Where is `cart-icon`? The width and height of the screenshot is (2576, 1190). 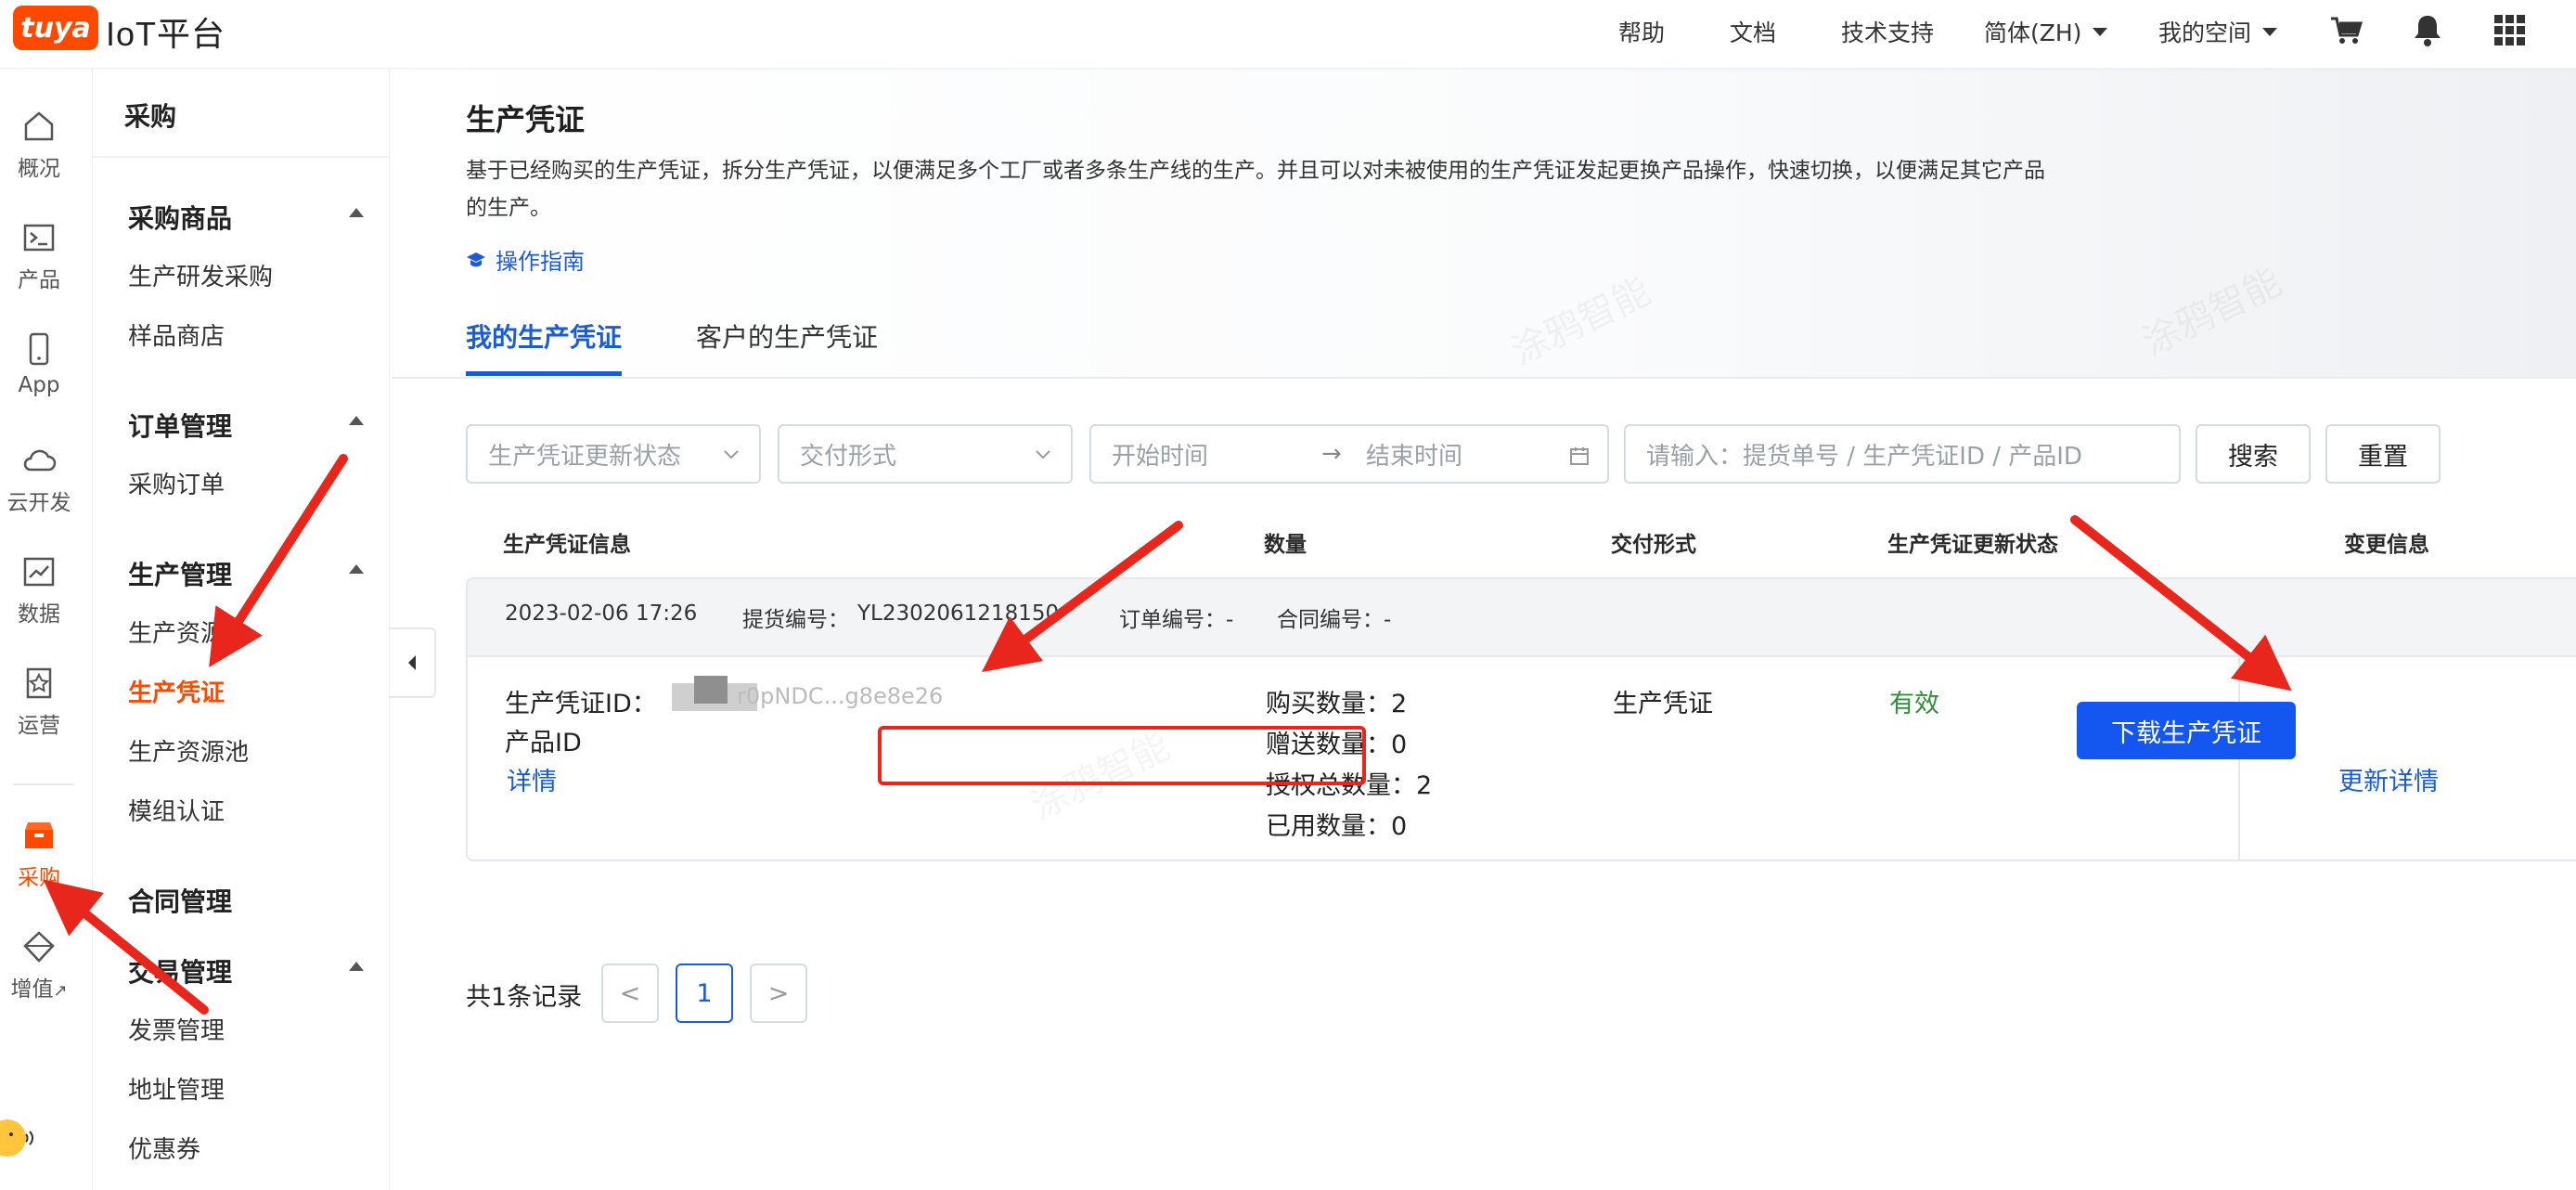 cart-icon is located at coordinates (2345, 29).